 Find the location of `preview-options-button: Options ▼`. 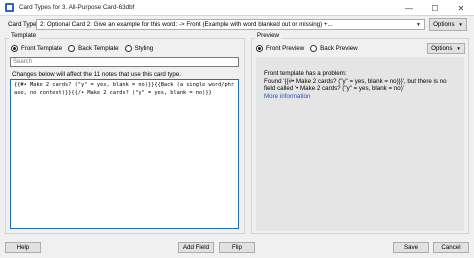

preview-options-button: Options ▼ is located at coordinates (446, 48).